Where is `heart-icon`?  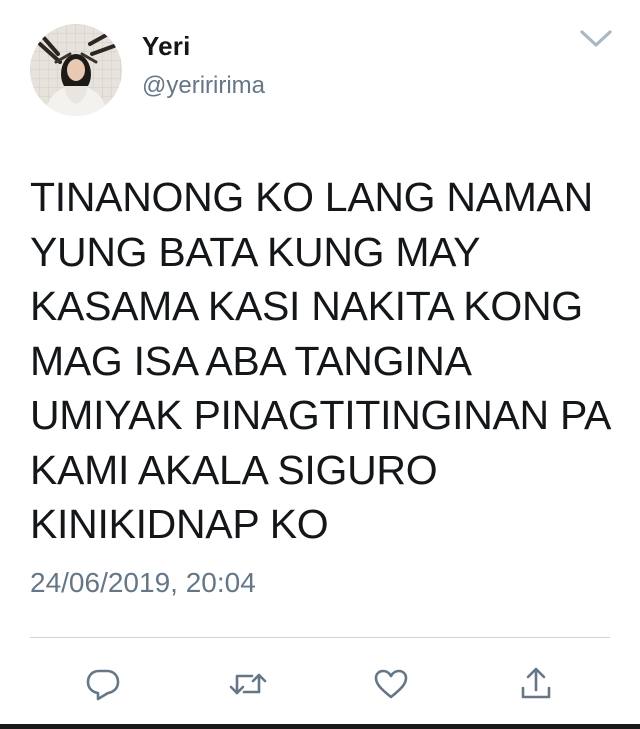 heart-icon is located at coordinates (391, 684).